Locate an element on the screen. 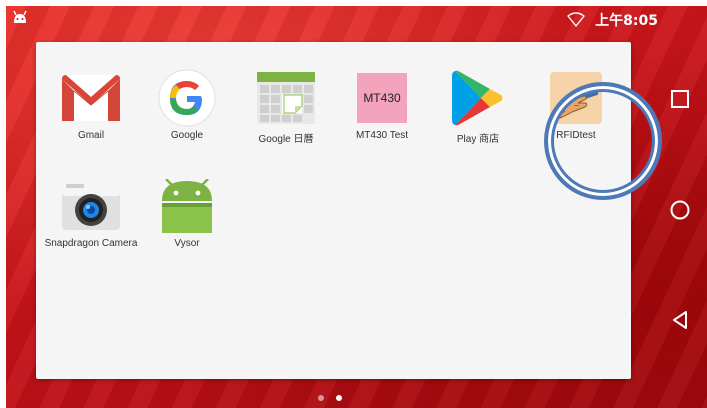 The height and width of the screenshot is (408, 707). back-icon is located at coordinates (680, 320).